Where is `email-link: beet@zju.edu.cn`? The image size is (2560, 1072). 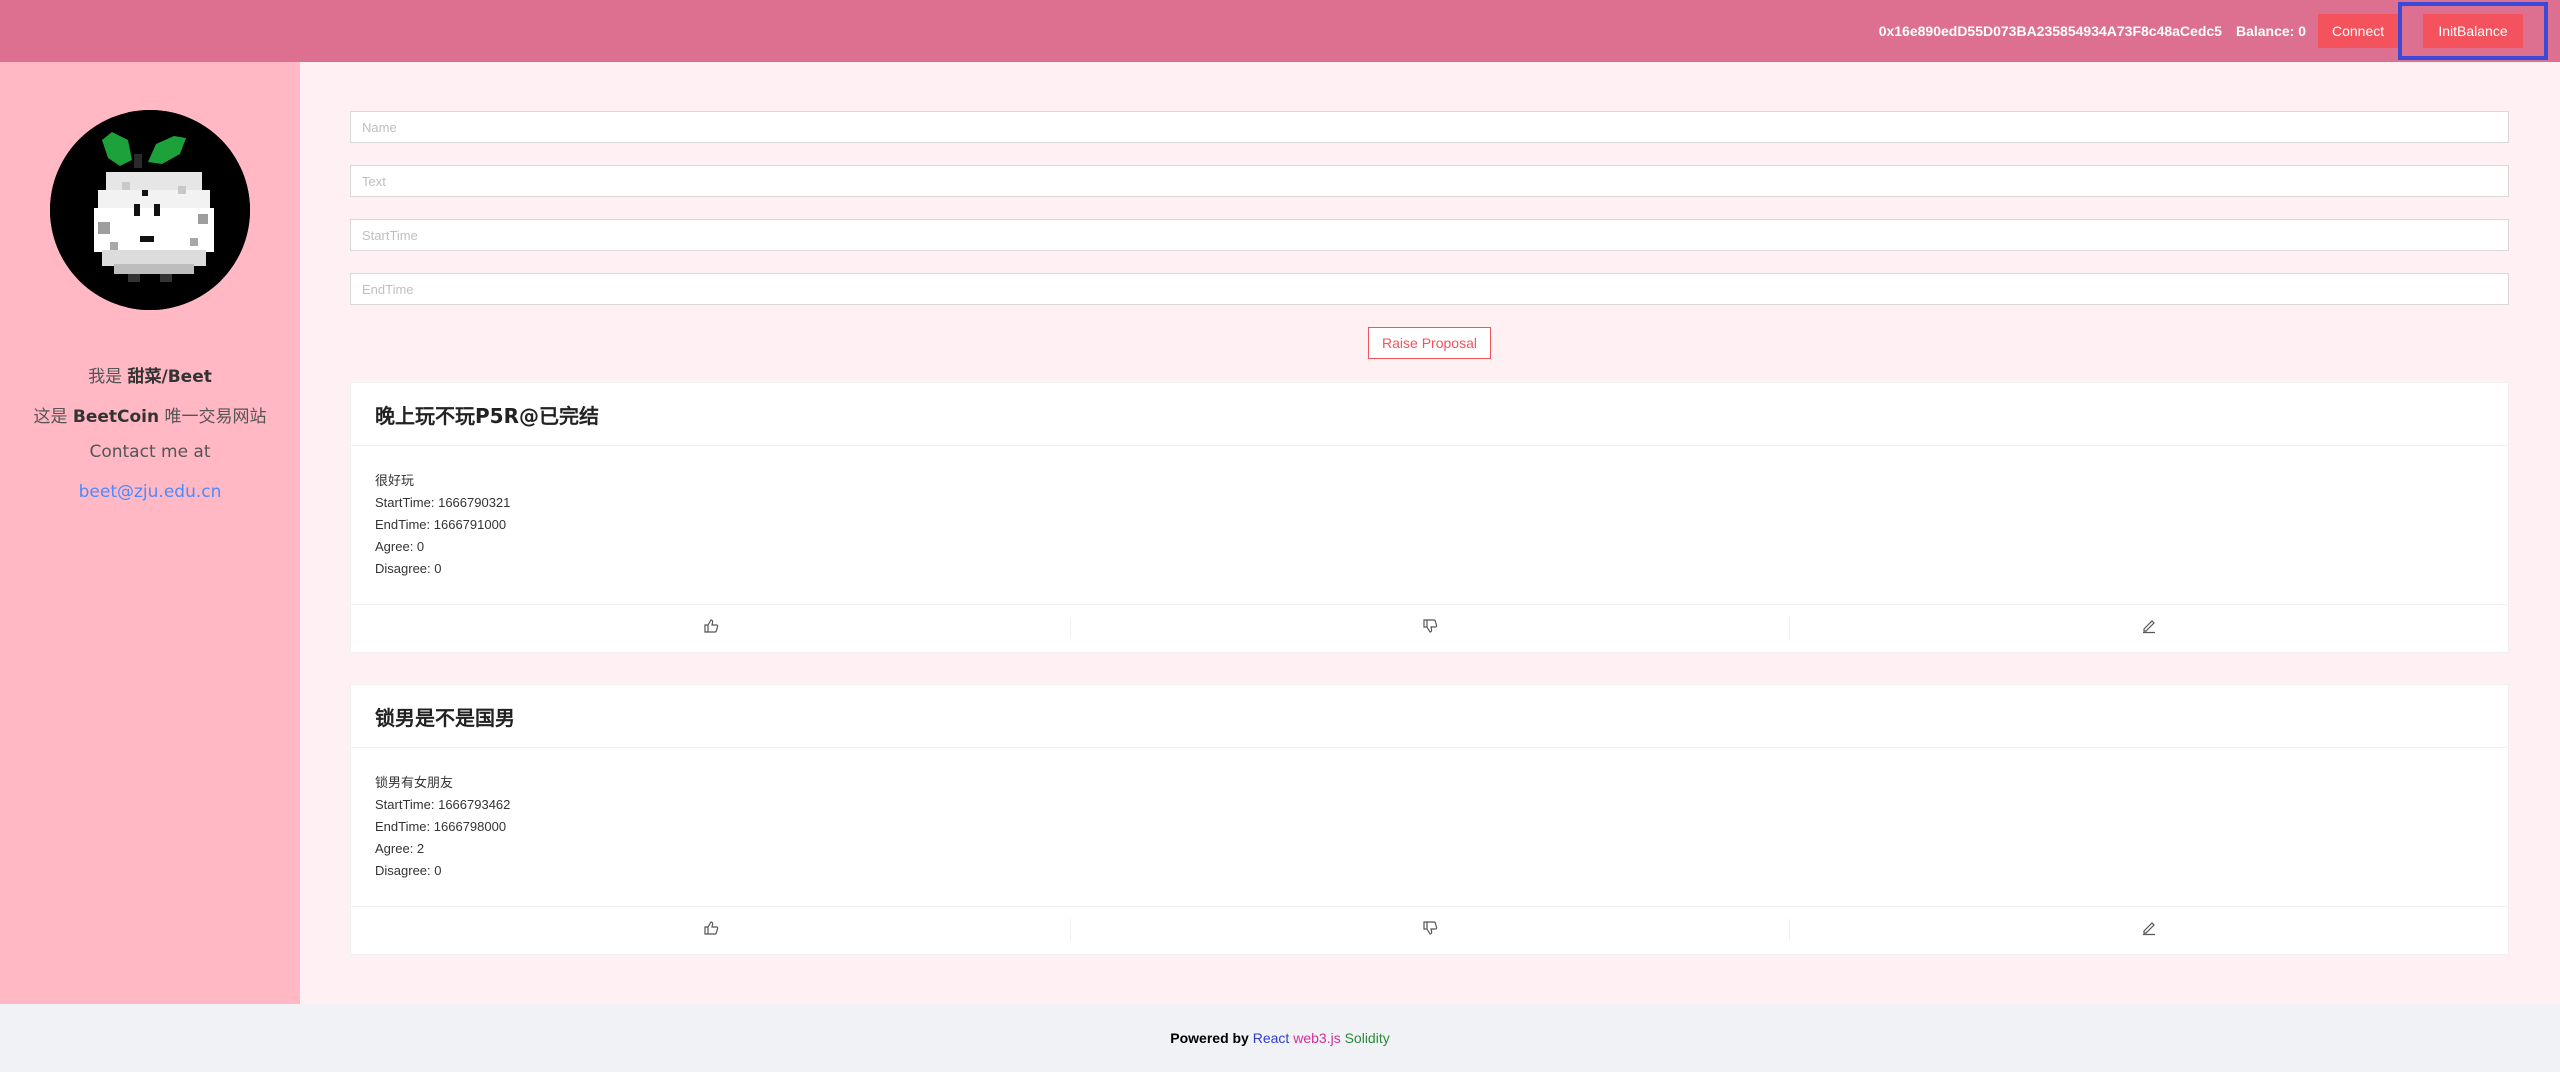 email-link: beet@zju.edu.cn is located at coordinates (150, 492).